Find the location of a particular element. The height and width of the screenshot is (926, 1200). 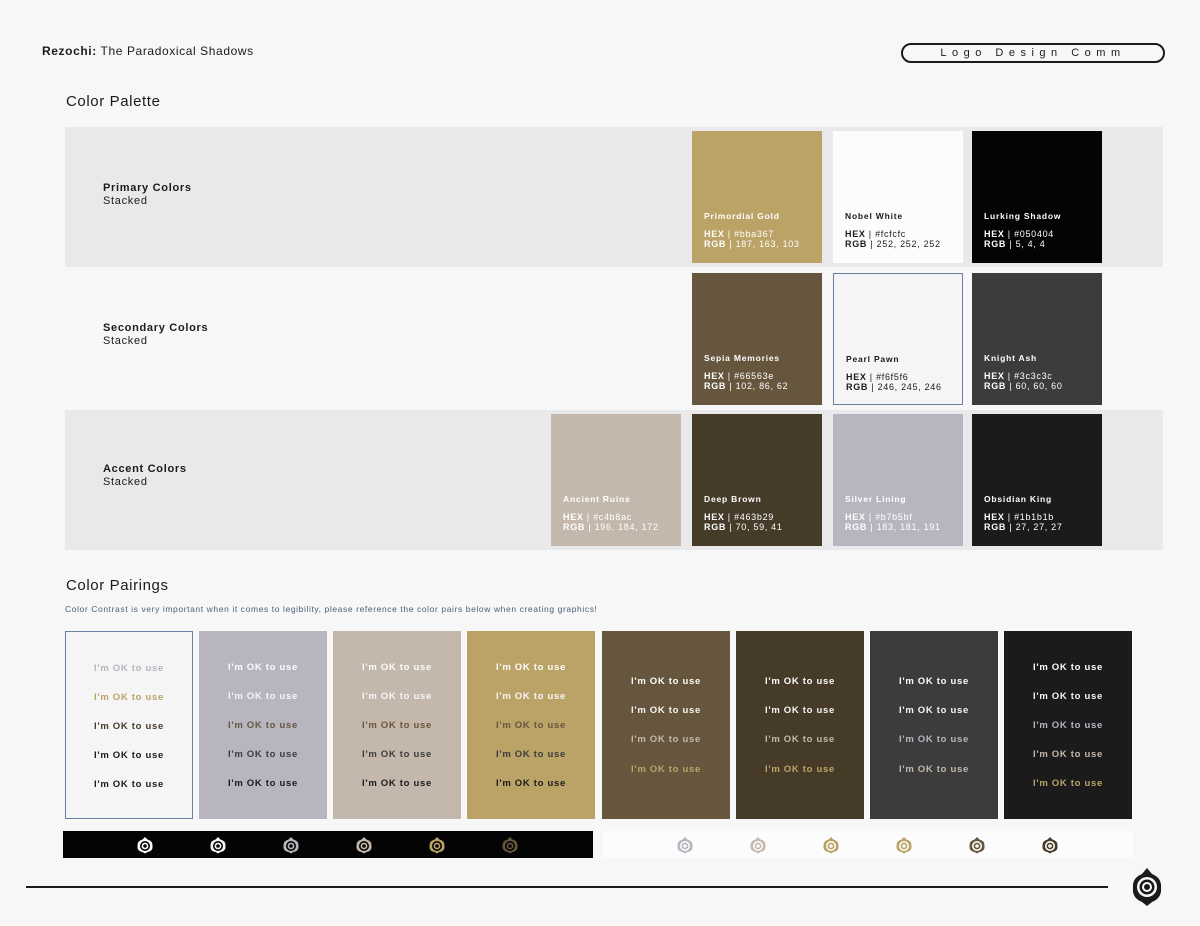

accent-colors-label: Accent Colors Stacked is located at coordinates (145, 476).